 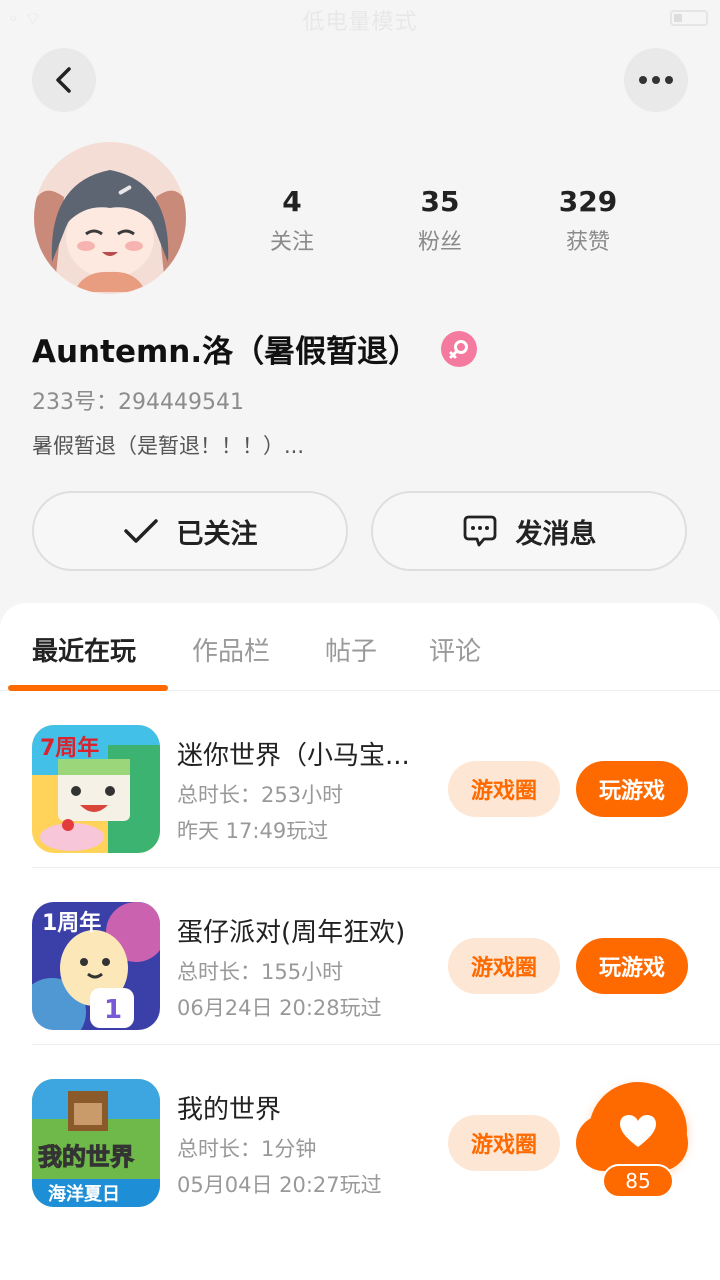 I want to click on game-icon-mini-world: 7周年, so click(x=96, y=789).